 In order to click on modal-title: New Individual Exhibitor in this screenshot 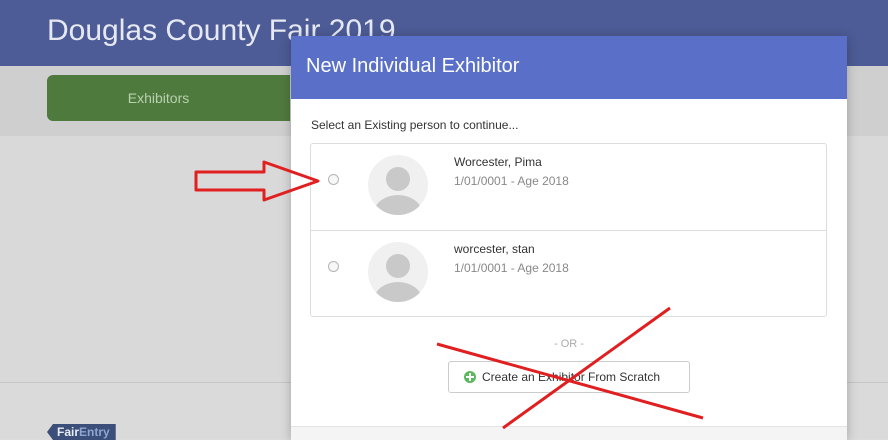, I will do `click(413, 66)`.